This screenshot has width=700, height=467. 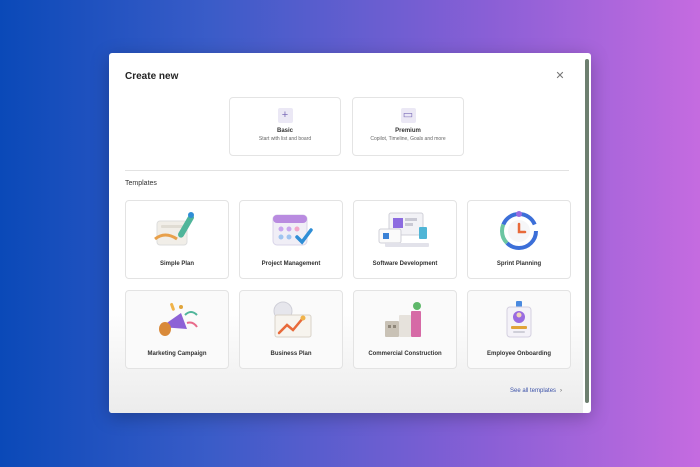 I want to click on template-employee-onboarding: Employee Onboarding, so click(x=519, y=329).